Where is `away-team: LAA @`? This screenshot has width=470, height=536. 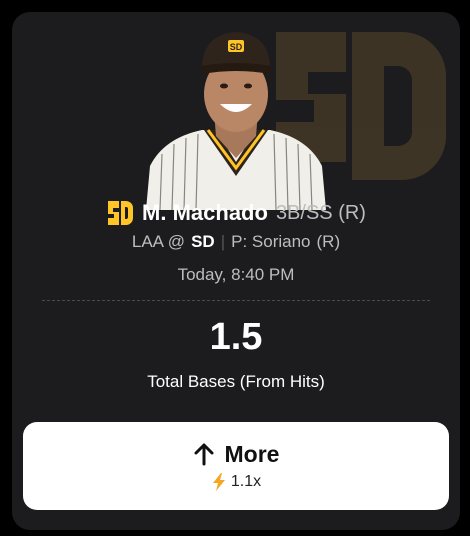 away-team: LAA @ is located at coordinates (158, 241).